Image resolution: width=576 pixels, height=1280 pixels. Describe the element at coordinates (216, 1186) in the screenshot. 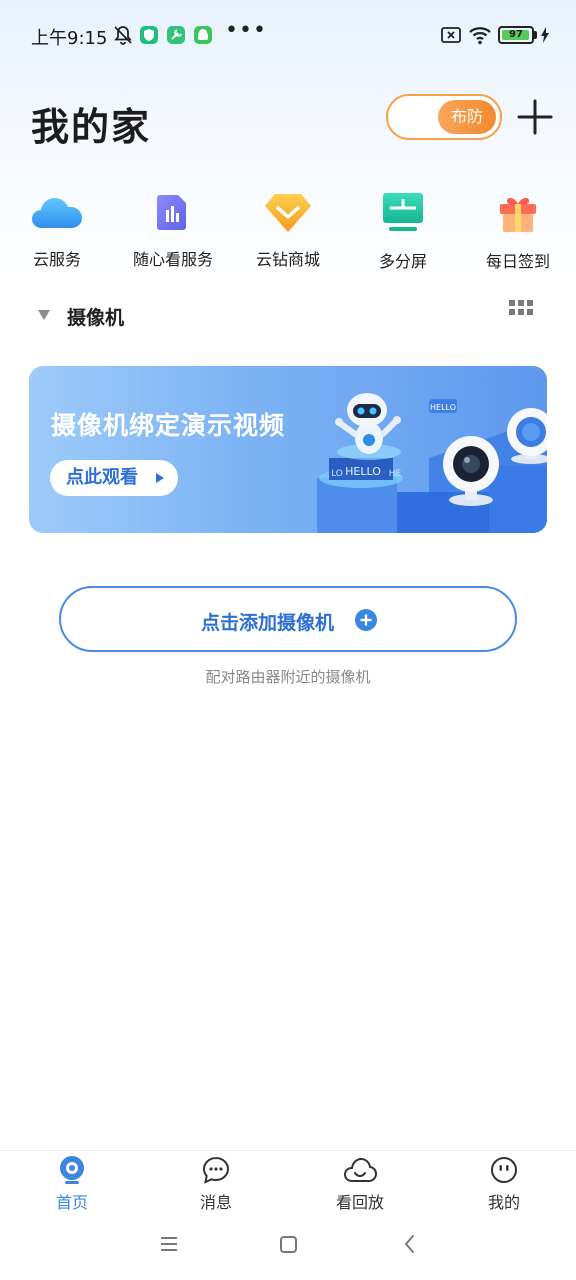

I see `tab-messages: 消息` at that location.